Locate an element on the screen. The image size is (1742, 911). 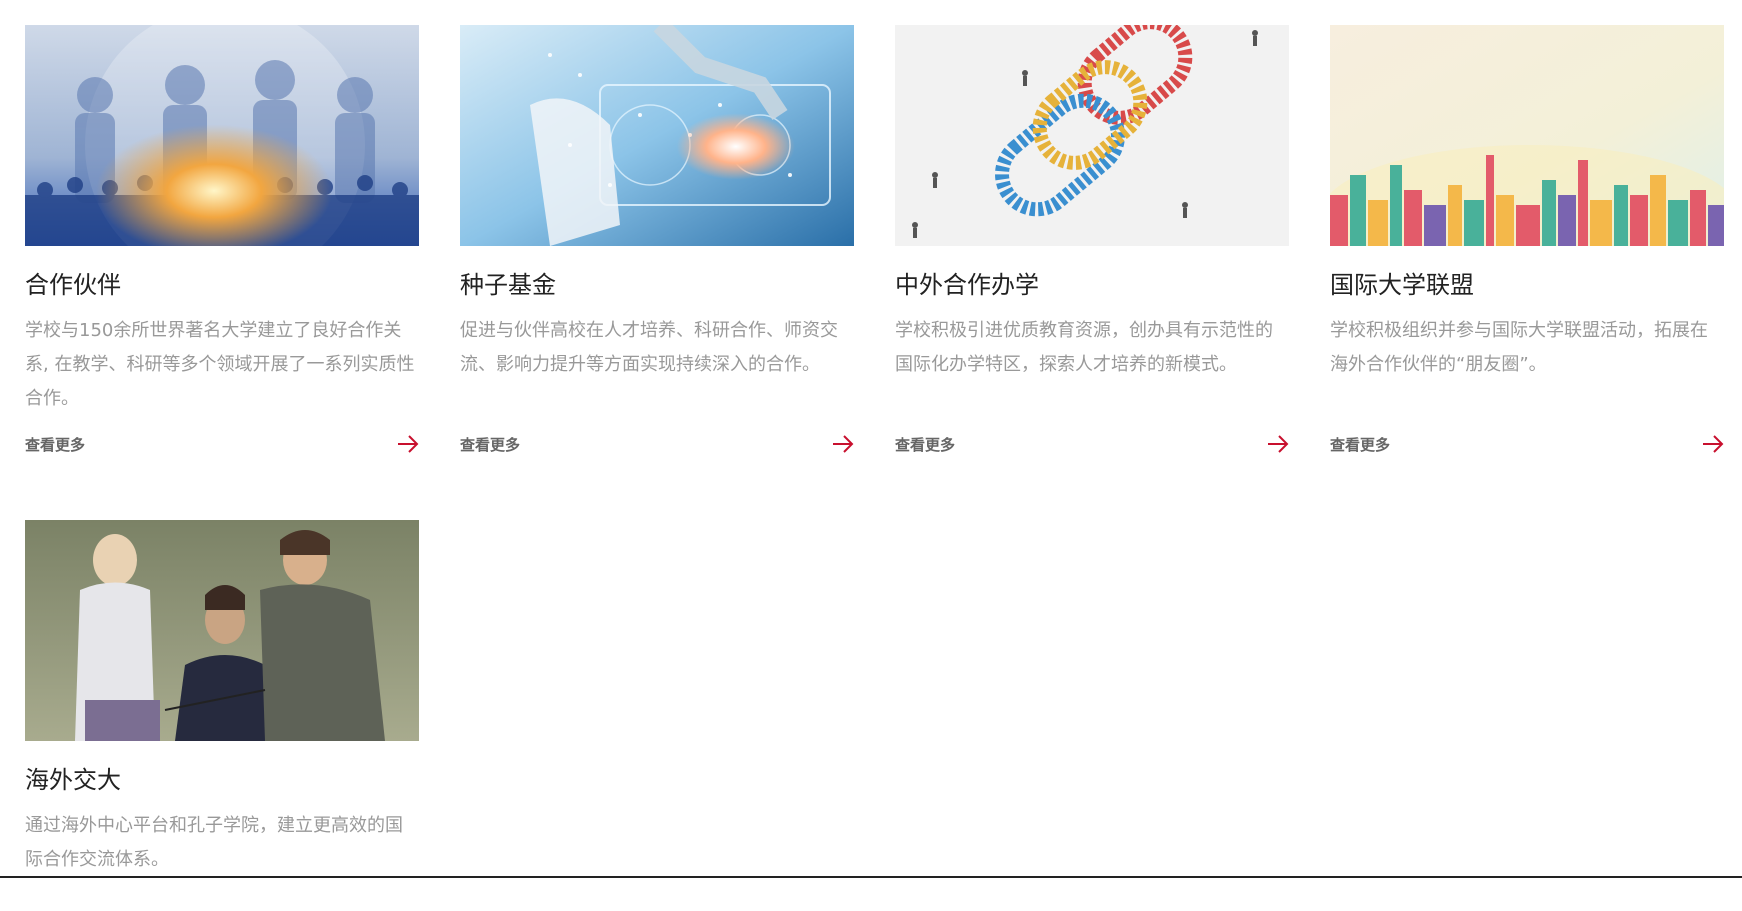
seed-fund-tech-image is located at coordinates (657, 135).